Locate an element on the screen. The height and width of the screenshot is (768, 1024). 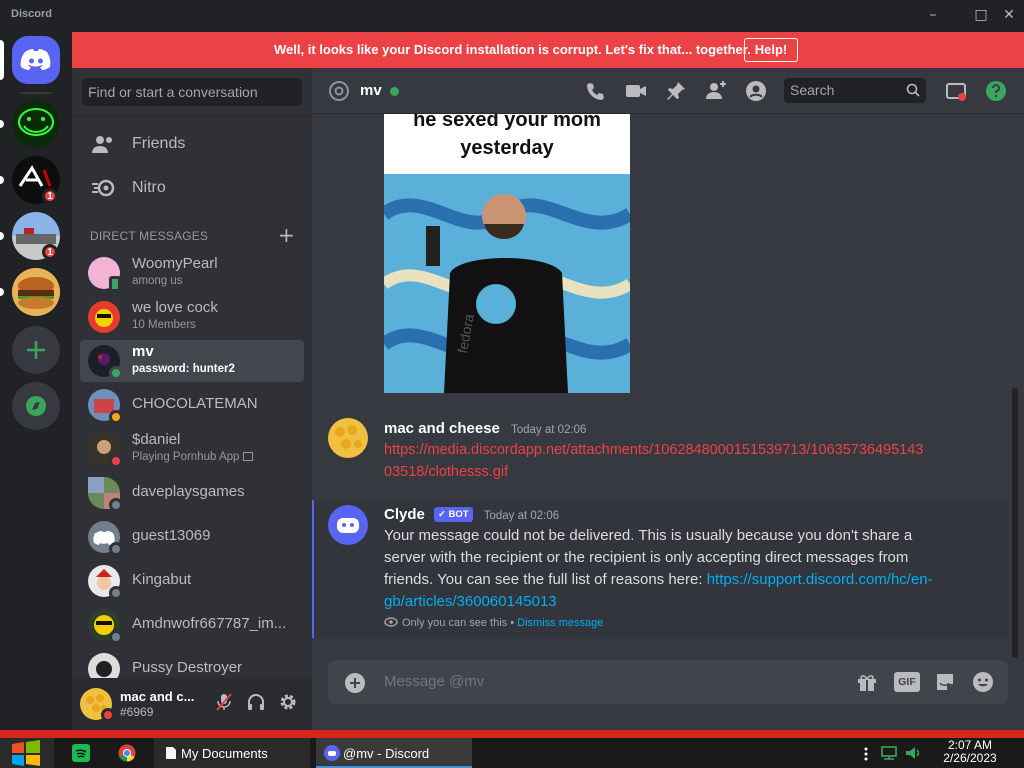
dm-name: Kingabut is located at coordinates (162, 579).